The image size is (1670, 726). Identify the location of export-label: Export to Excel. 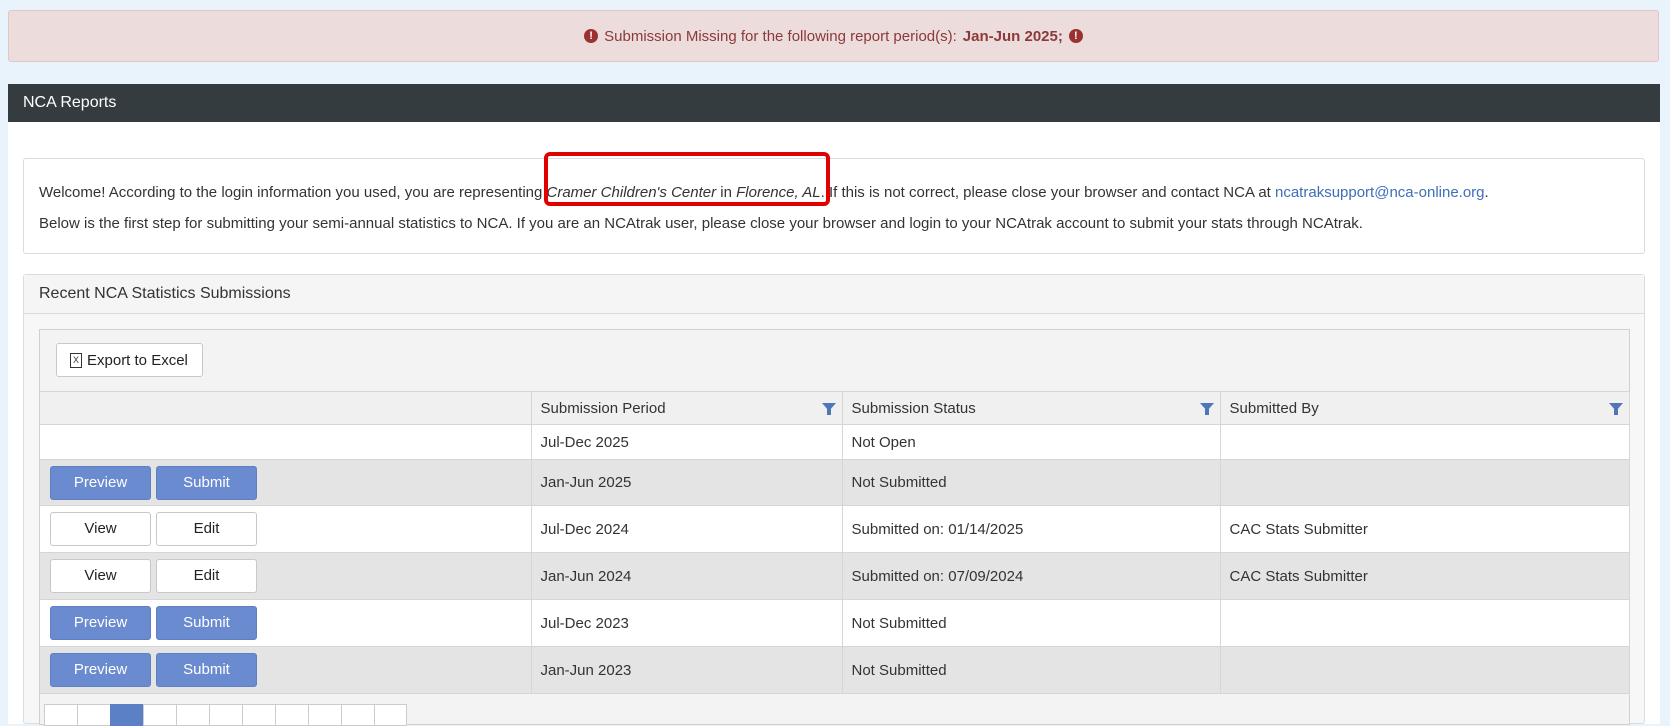
(137, 360).